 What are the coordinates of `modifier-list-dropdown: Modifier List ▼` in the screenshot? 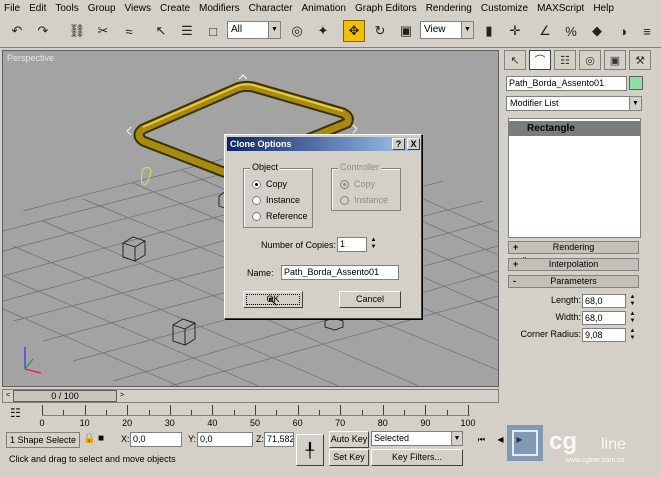 It's located at (574, 103).